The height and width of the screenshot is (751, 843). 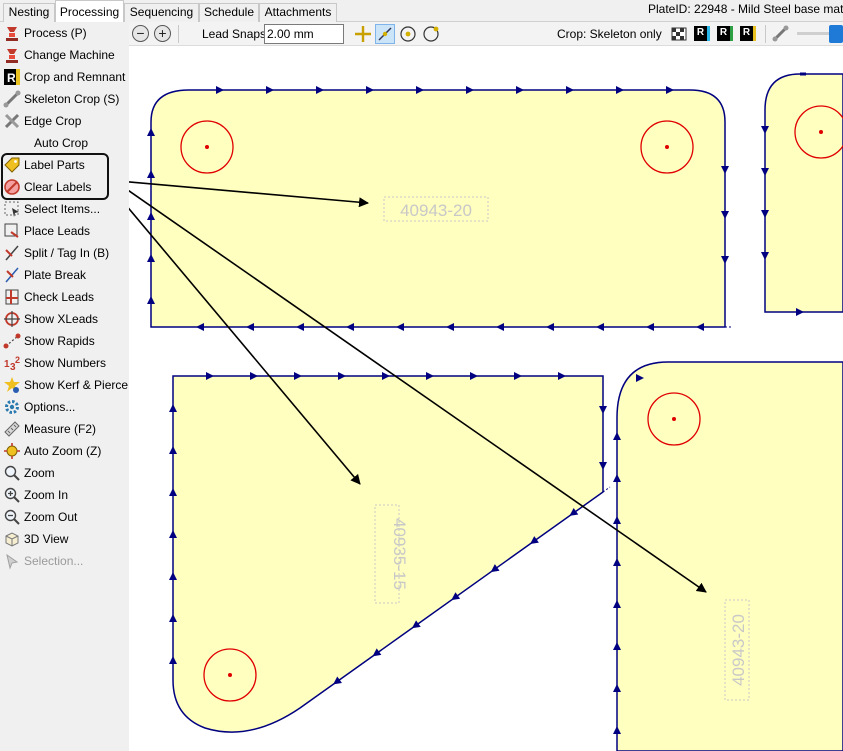 I want to click on snap-line-button, so click(x=385, y=34).